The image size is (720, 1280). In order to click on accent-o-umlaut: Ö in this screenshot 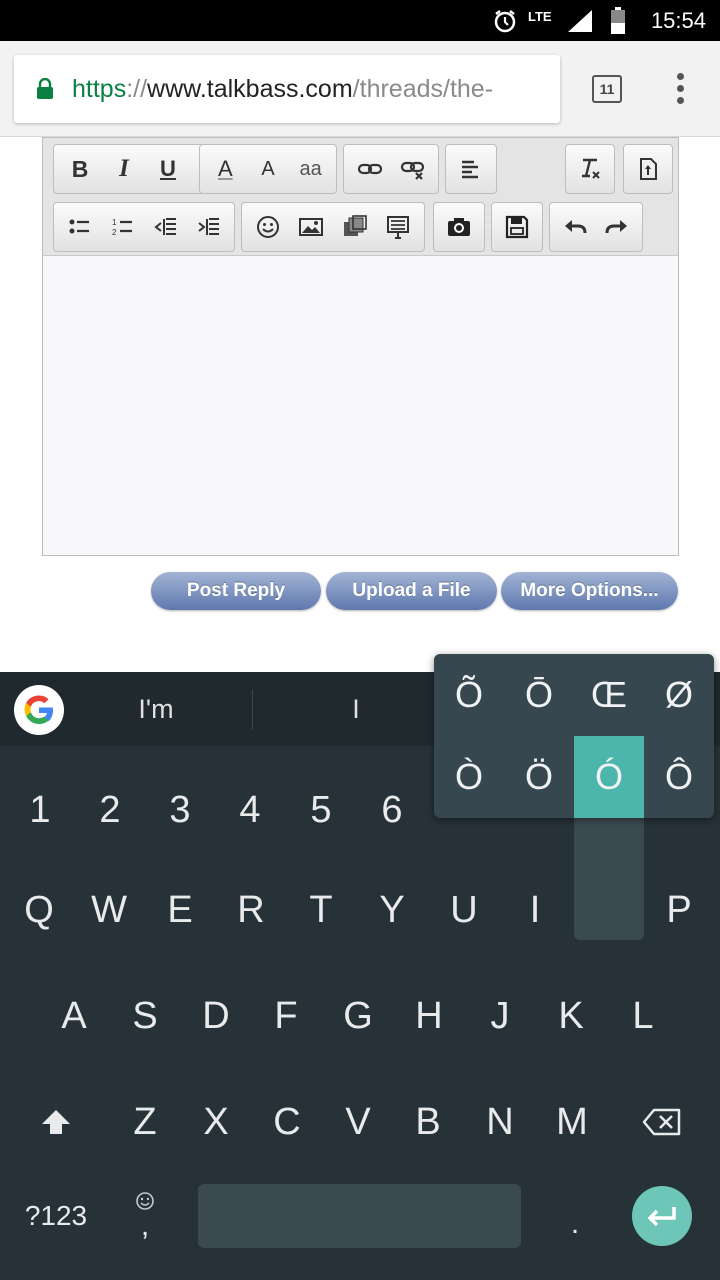, I will do `click(539, 777)`.